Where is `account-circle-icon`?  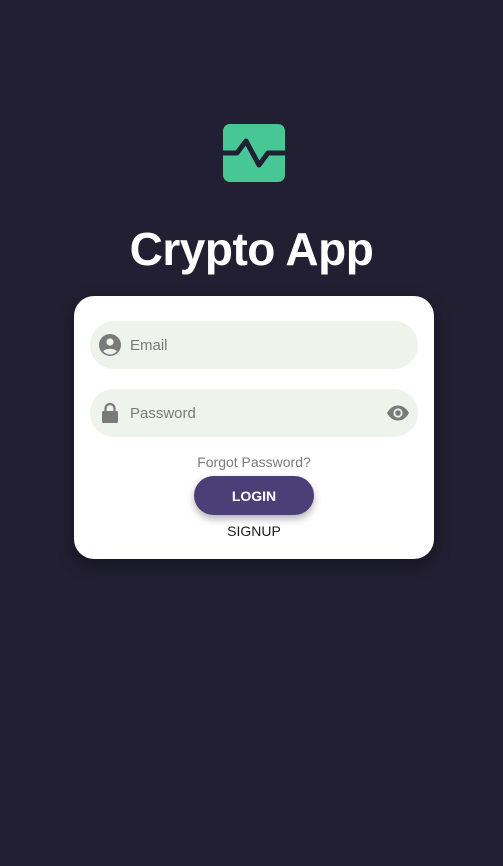
account-circle-icon is located at coordinates (110, 345).